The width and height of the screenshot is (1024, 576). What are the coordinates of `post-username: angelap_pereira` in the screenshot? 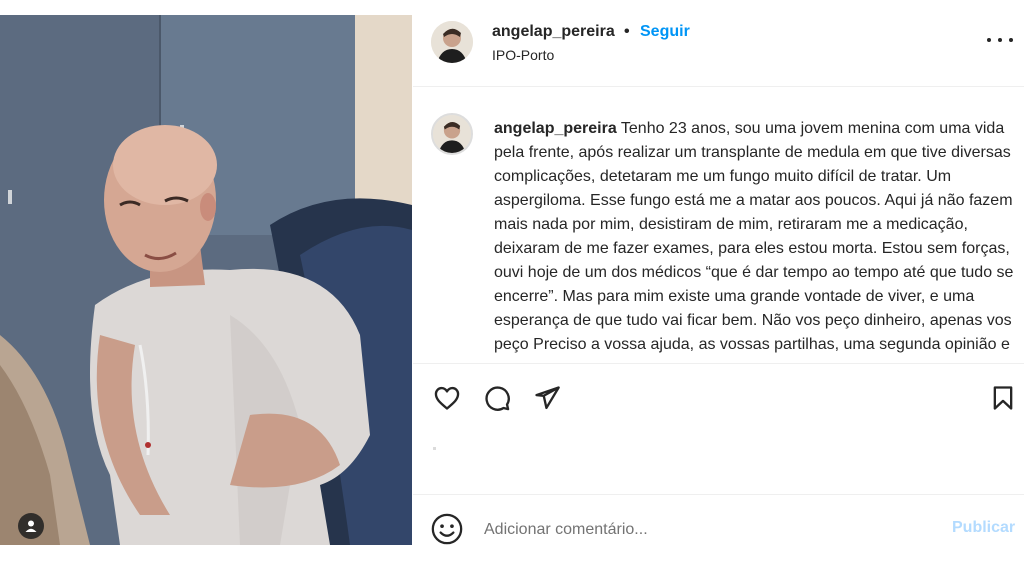 It's located at (553, 32).